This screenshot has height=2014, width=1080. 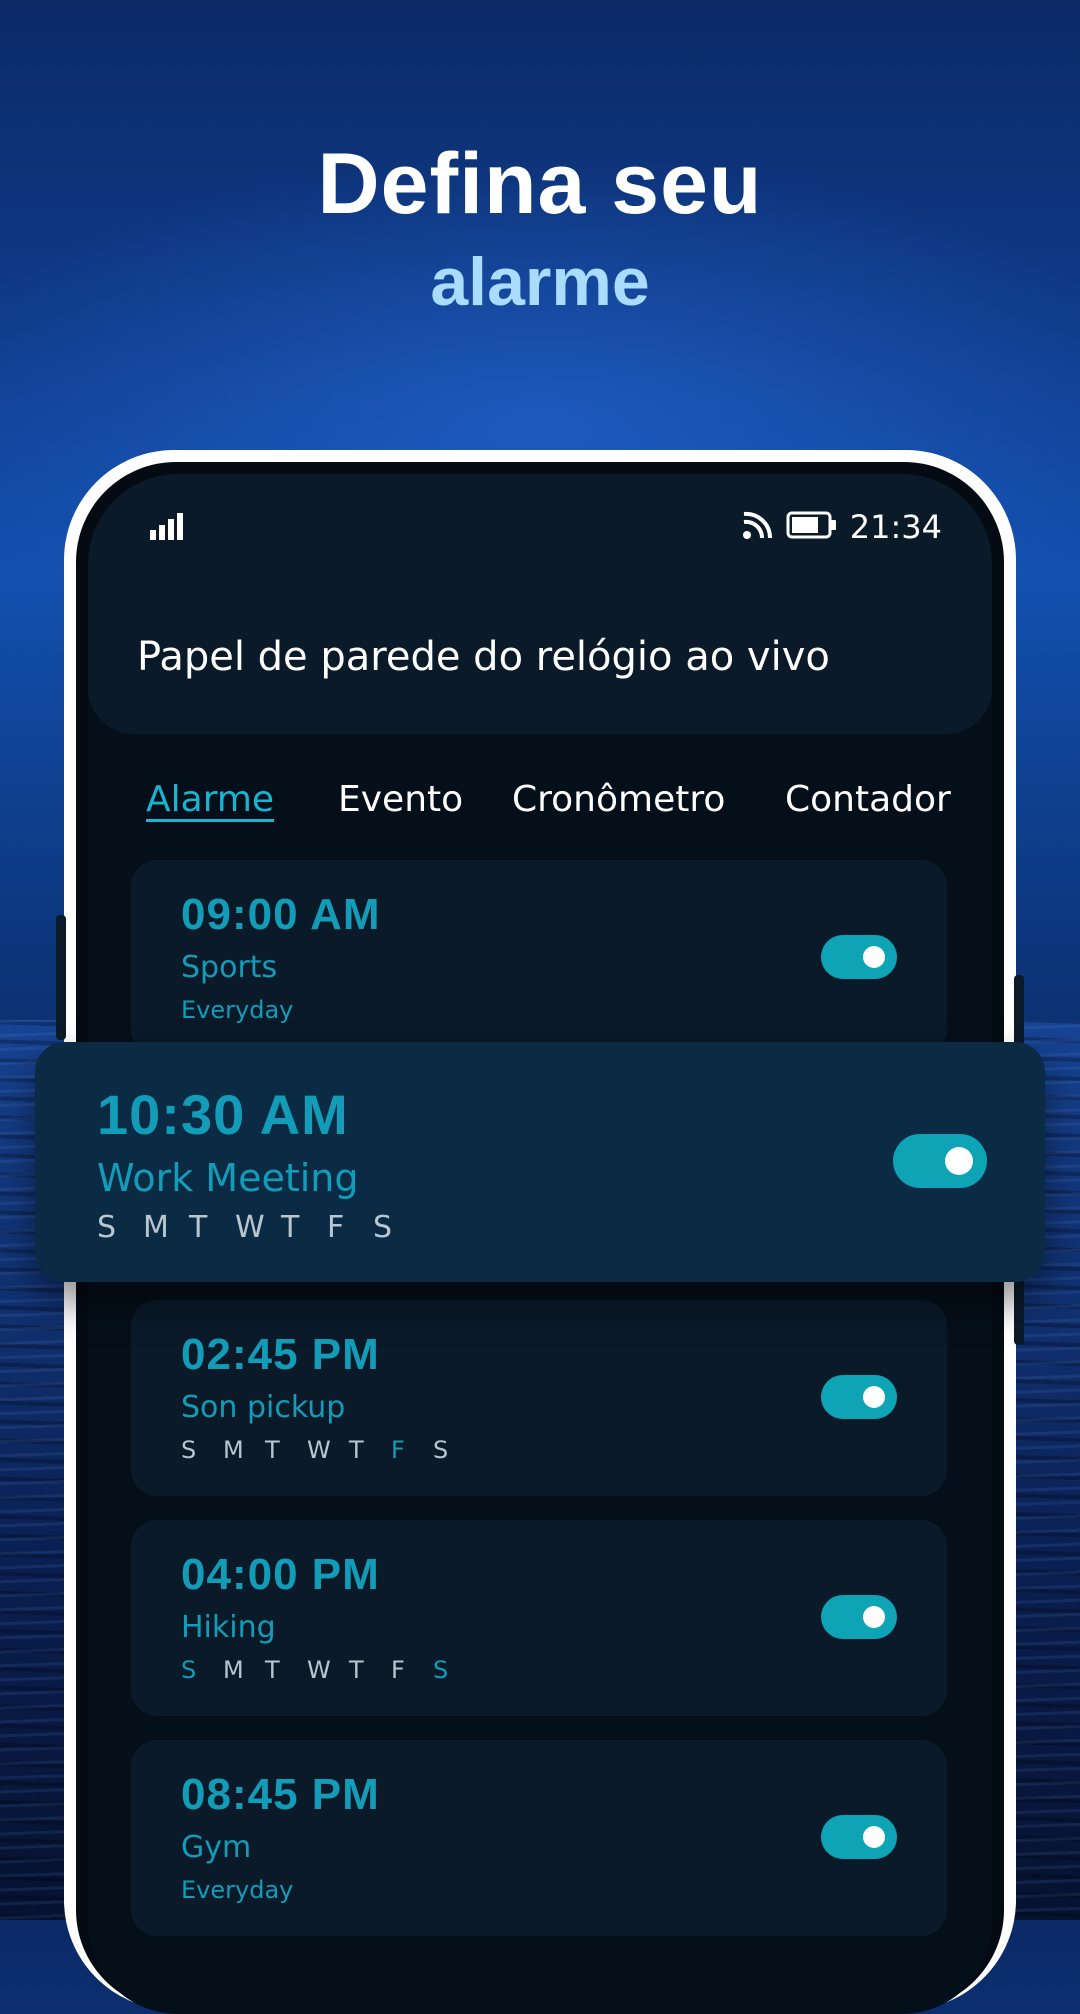 I want to click on alarm-time: 10:30 AM, so click(x=223, y=1114).